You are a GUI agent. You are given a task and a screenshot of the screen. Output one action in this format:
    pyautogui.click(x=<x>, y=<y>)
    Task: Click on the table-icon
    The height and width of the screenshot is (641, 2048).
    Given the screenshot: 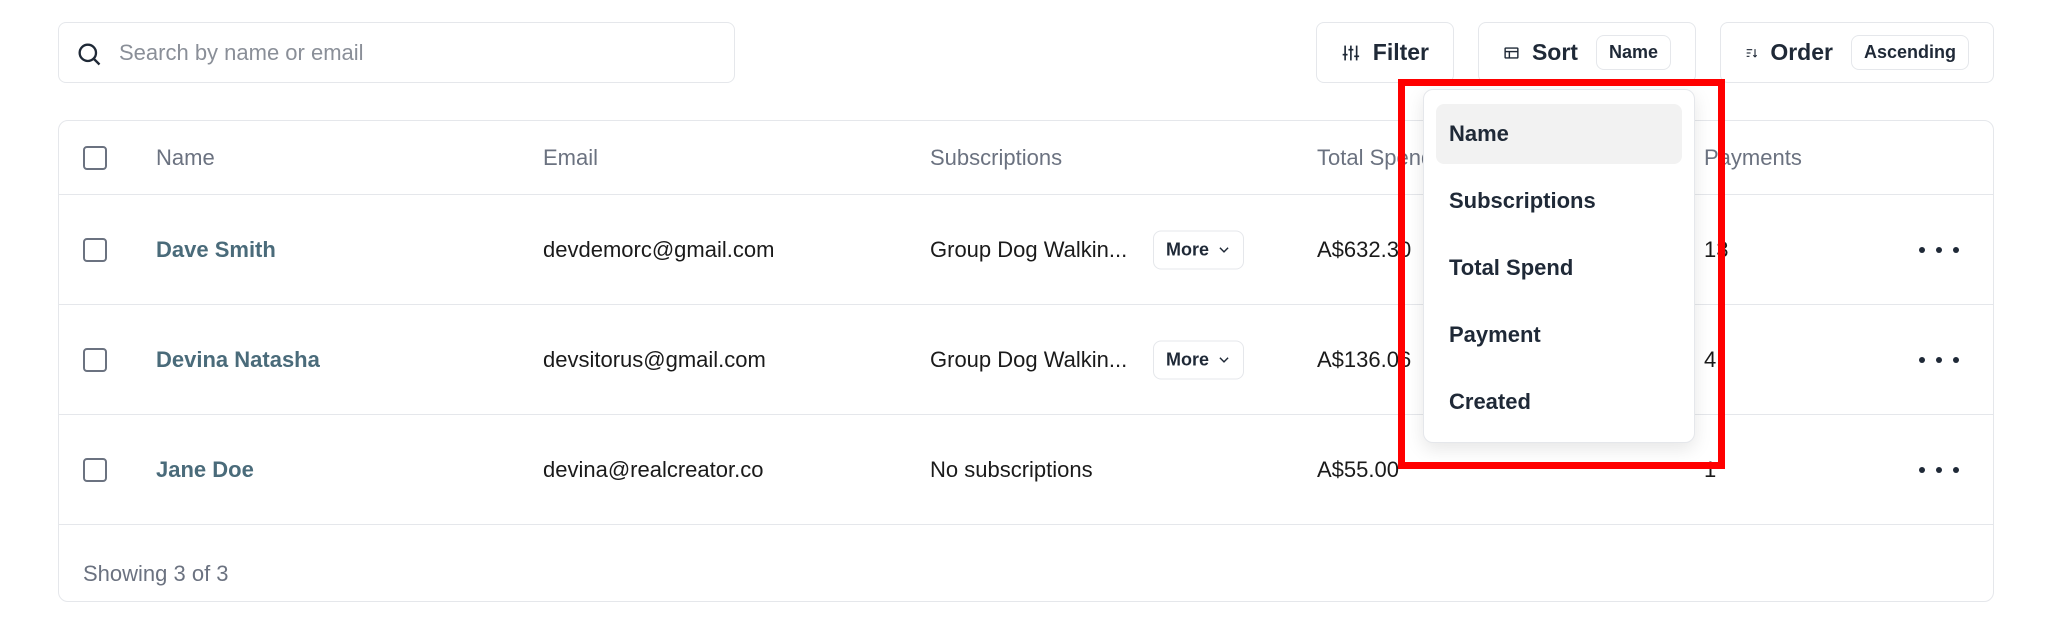 What is the action you would take?
    pyautogui.click(x=1511, y=52)
    